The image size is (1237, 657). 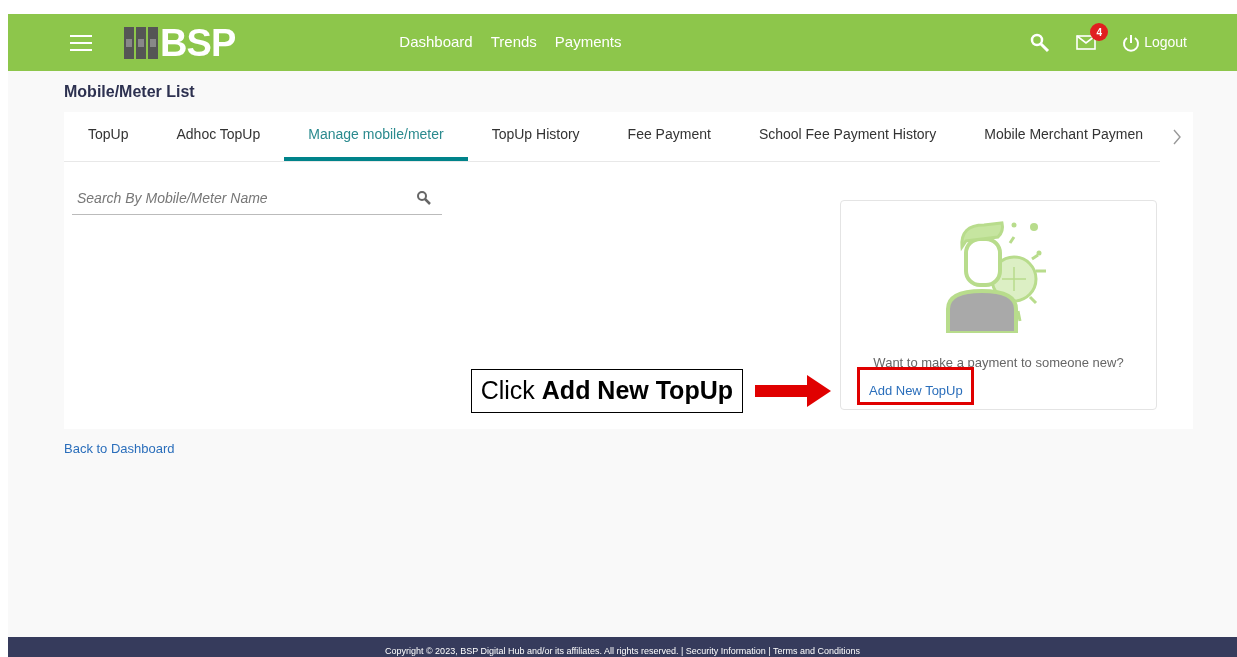 What do you see at coordinates (130, 92) in the screenshot?
I see `page-title: Mobile/Meter List` at bounding box center [130, 92].